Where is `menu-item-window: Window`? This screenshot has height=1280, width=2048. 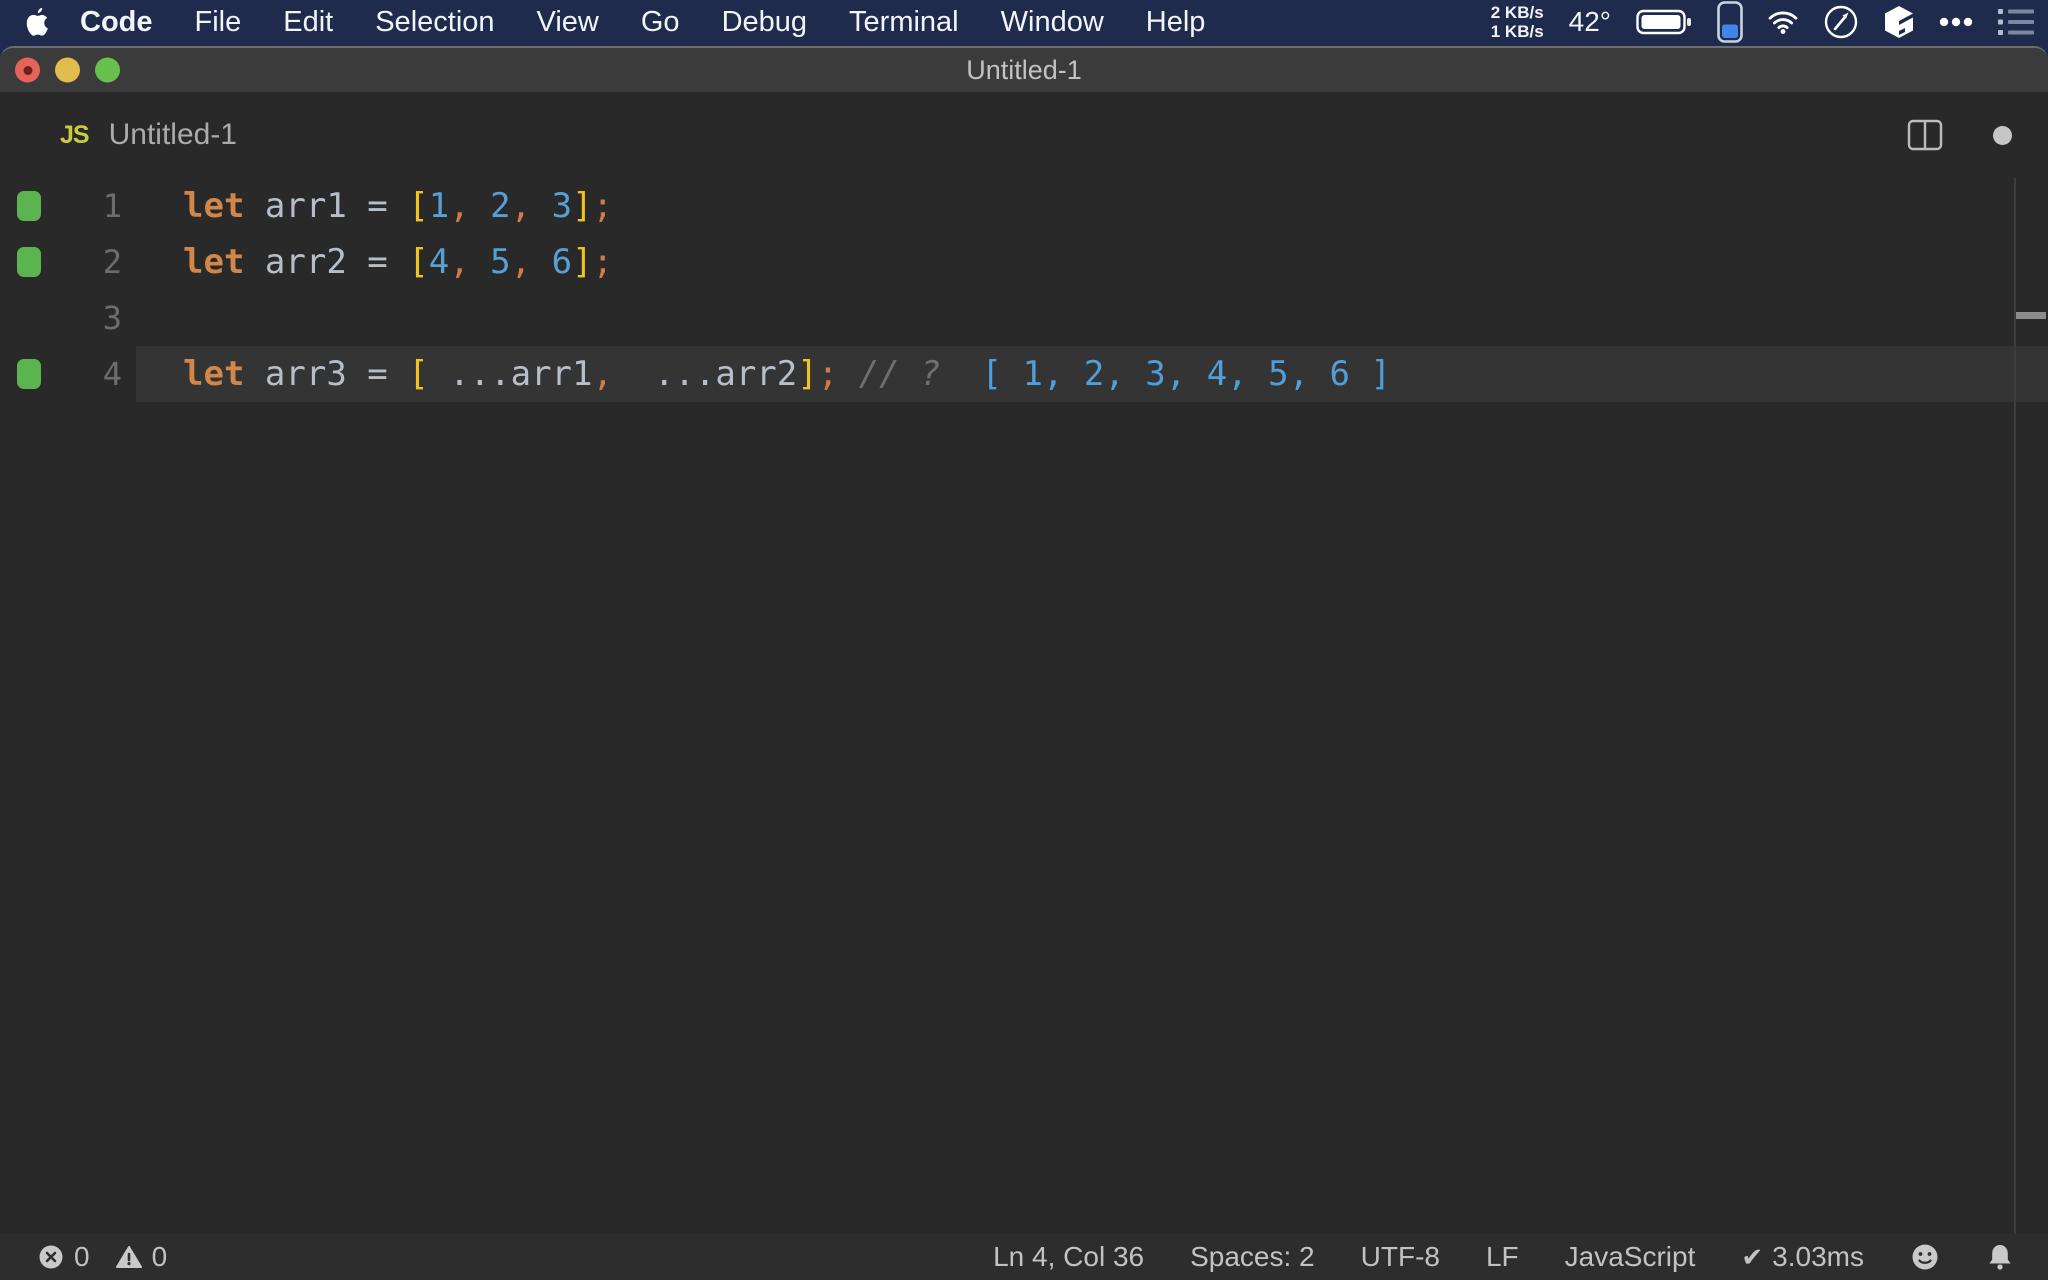 menu-item-window: Window is located at coordinates (1052, 22).